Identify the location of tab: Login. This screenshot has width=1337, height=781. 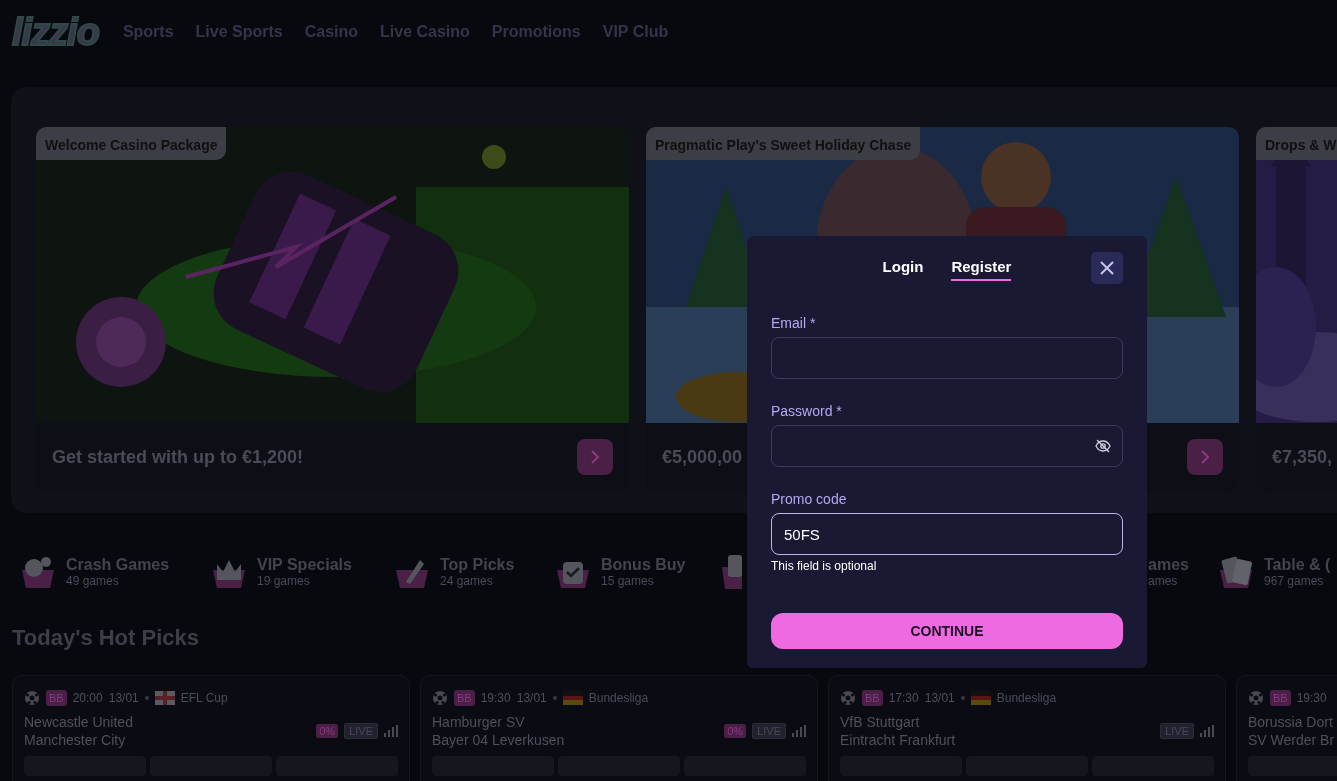
(903, 269).